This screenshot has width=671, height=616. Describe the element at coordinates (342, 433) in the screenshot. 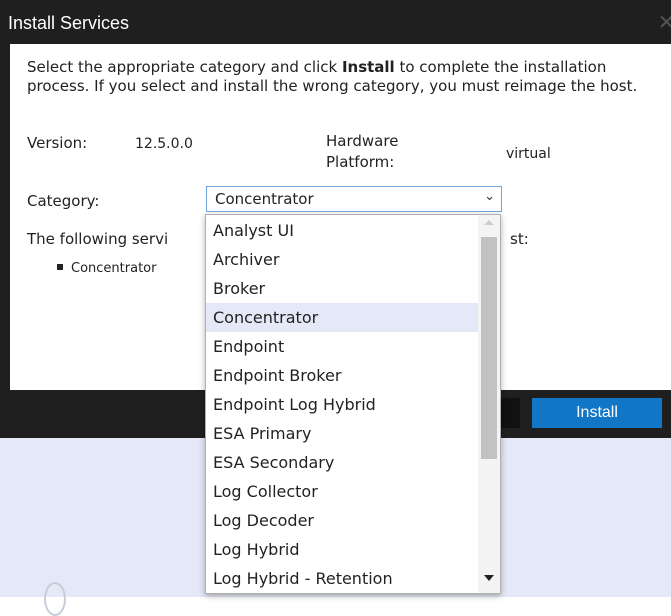

I see `dropdown-option: ESA Primary` at that location.